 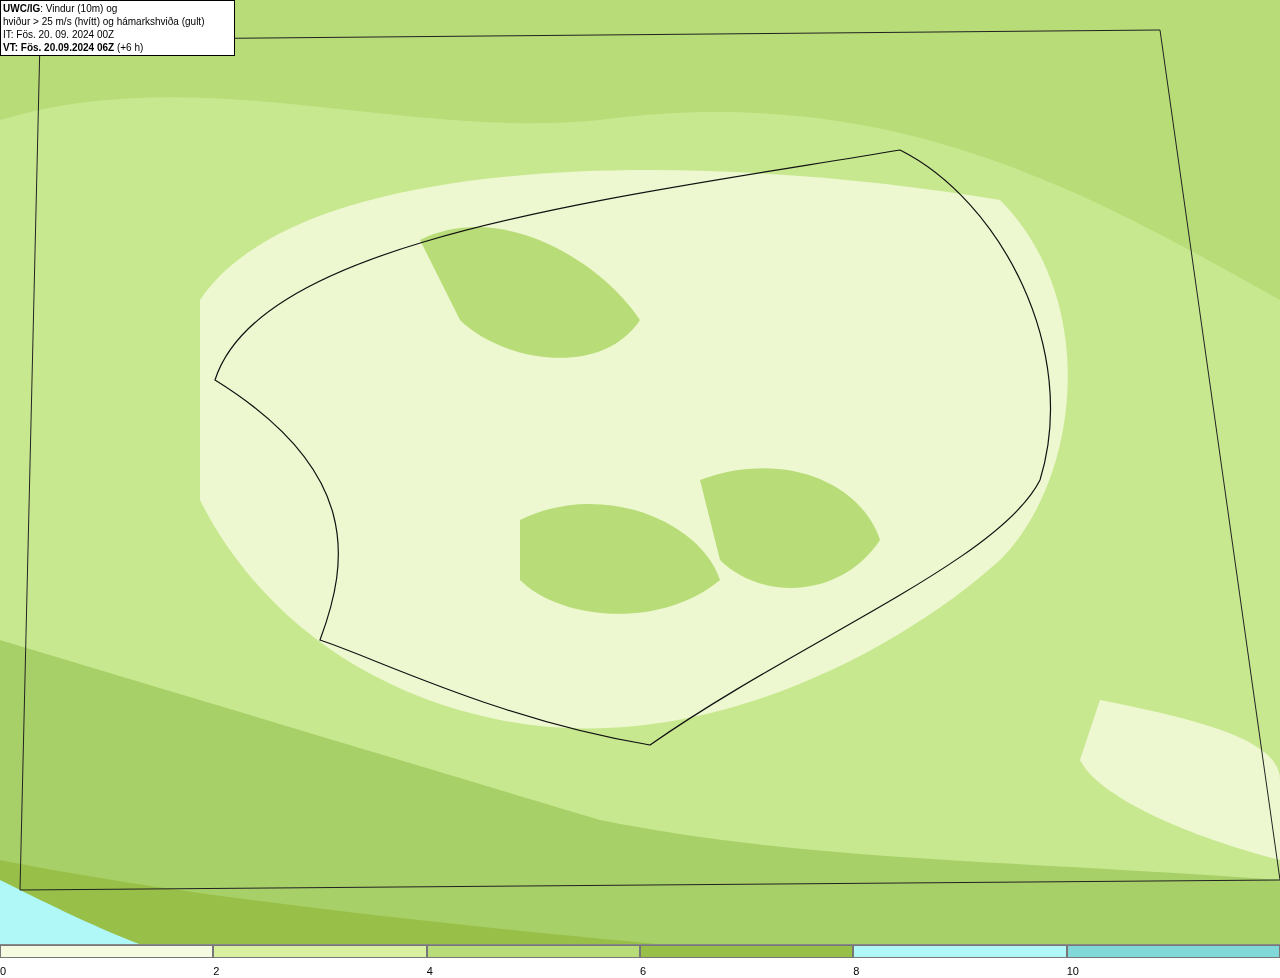 What do you see at coordinates (104, 21) in the screenshot?
I see `title-line: hviður > 25 m/s (hvítt) og hámarkshviða (gult)` at bounding box center [104, 21].